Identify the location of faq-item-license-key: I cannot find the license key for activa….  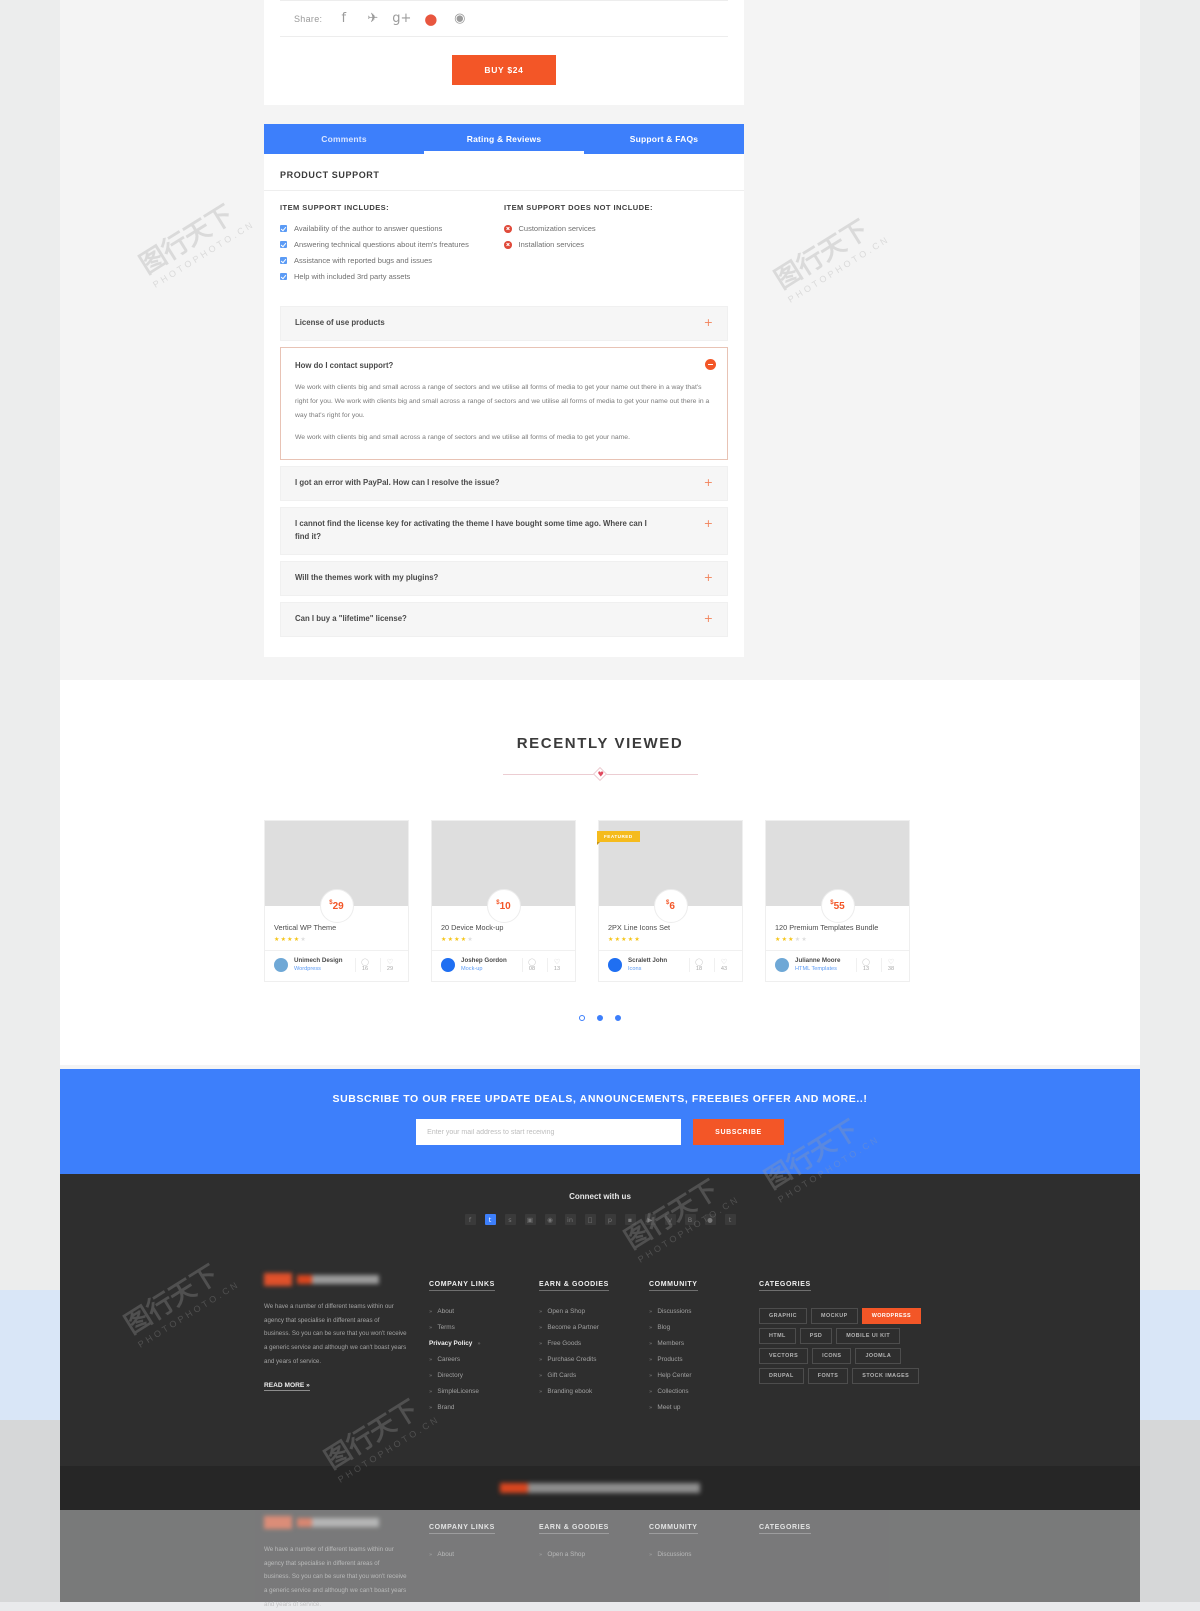
(504, 531).